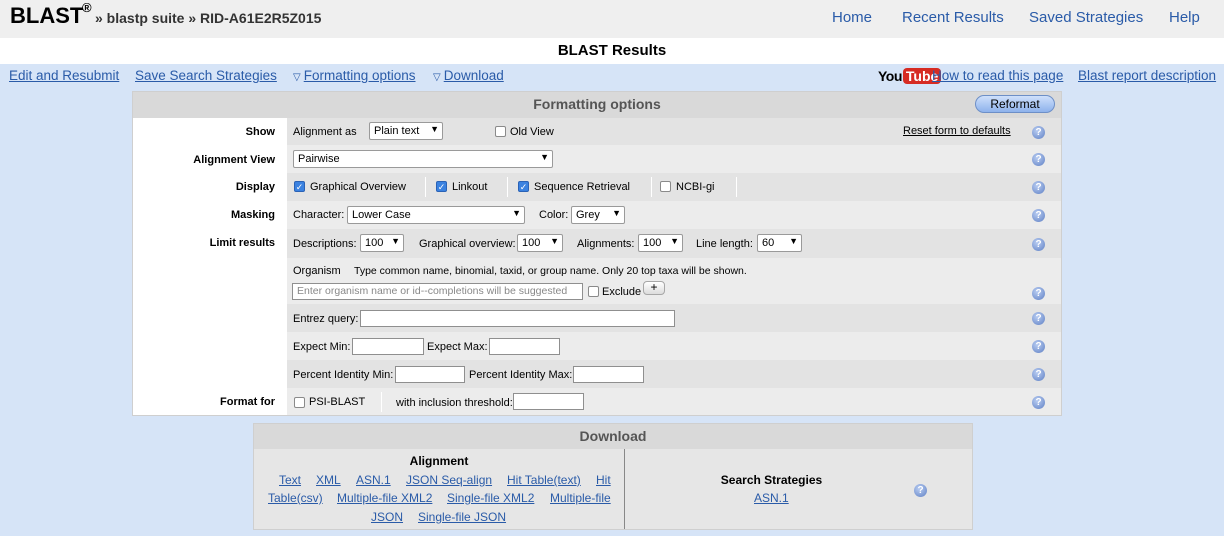 Image resolution: width=1232 pixels, height=536 pixels. I want to click on mask-color-value: Grey, so click(588, 215).